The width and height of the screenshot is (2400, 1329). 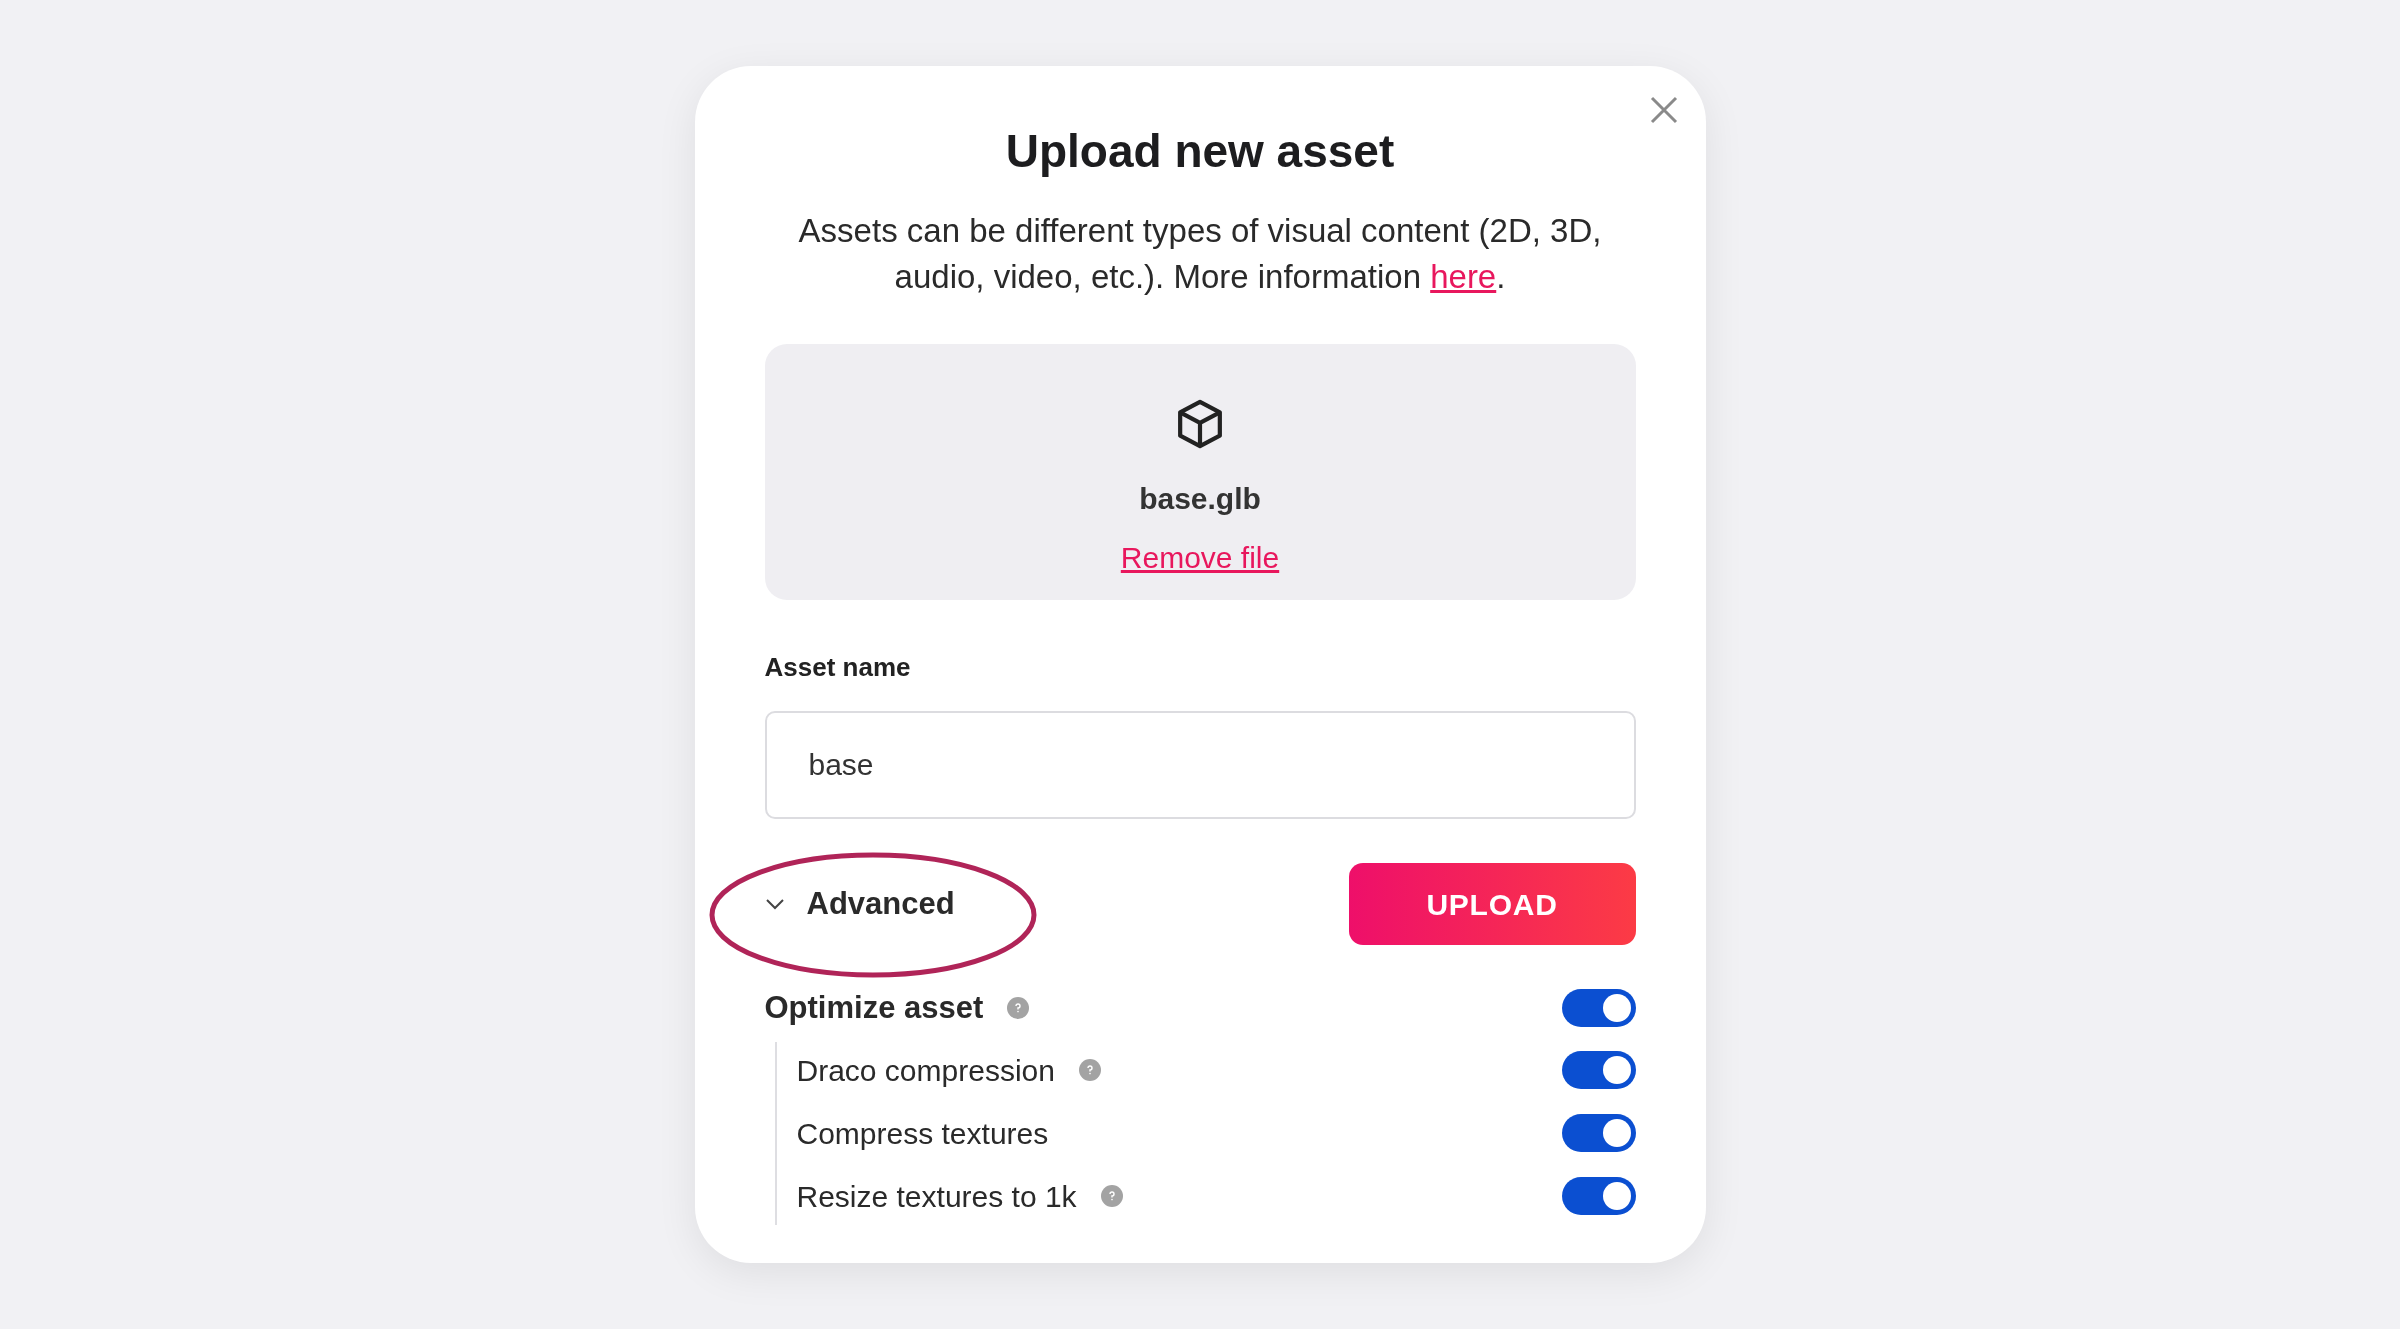 What do you see at coordinates (874, 1008) in the screenshot?
I see `option-label: Optimize asset` at bounding box center [874, 1008].